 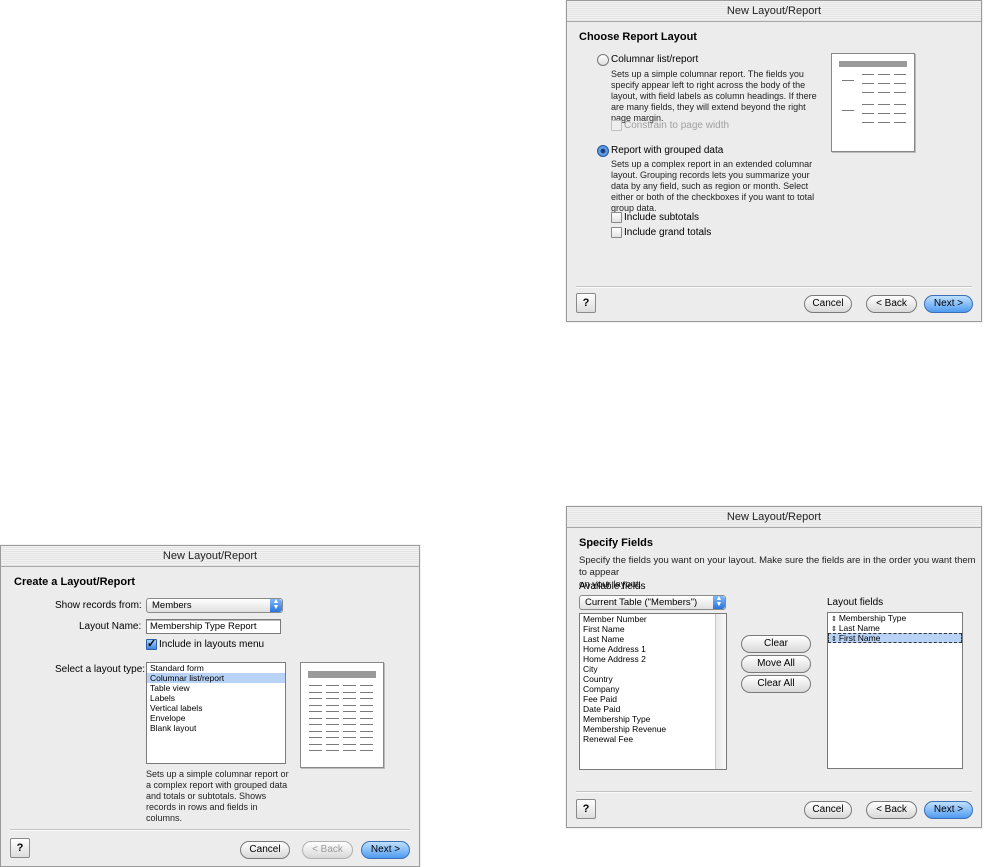 I want to click on list-item: Vertical labels, so click(x=216, y=708).